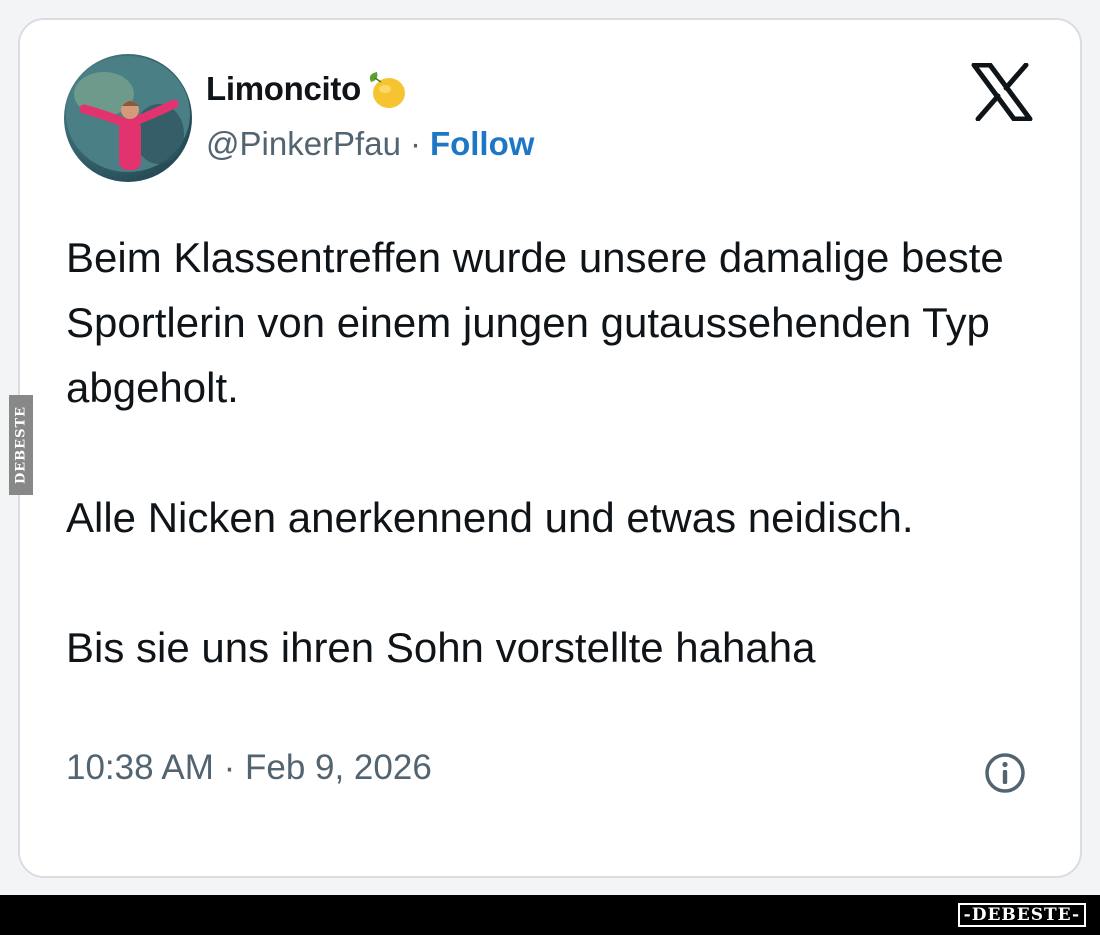 The height and width of the screenshot is (935, 1100). I want to click on info-icon, so click(1005, 773).